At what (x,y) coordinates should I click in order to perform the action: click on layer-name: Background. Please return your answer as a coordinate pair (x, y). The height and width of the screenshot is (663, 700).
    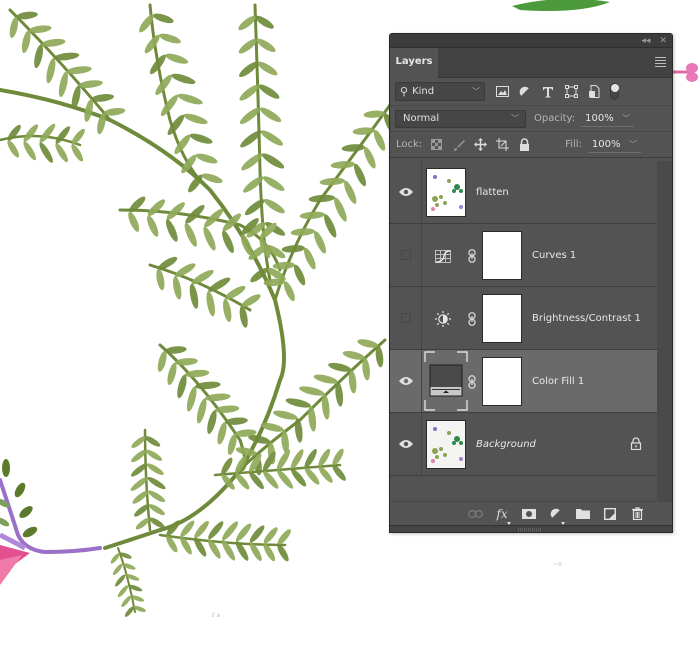
    Looking at the image, I should click on (506, 444).